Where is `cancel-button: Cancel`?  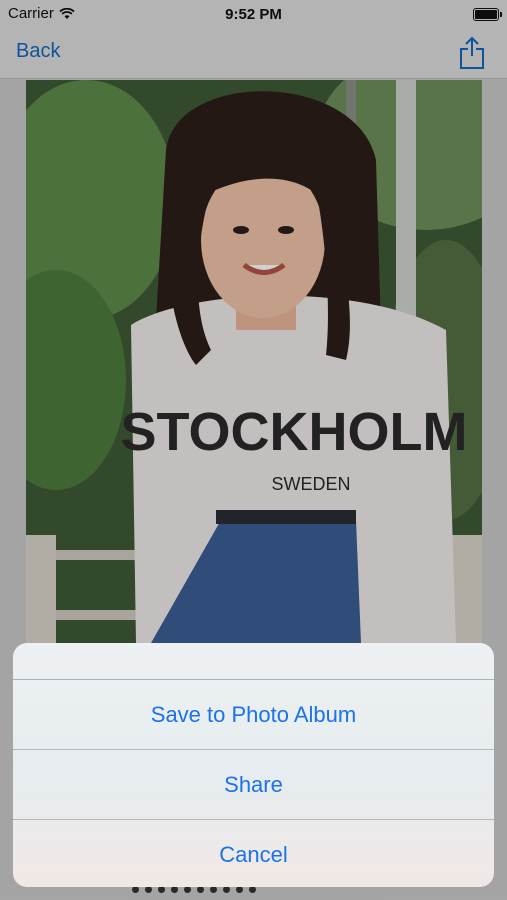 cancel-button: Cancel is located at coordinates (253, 853).